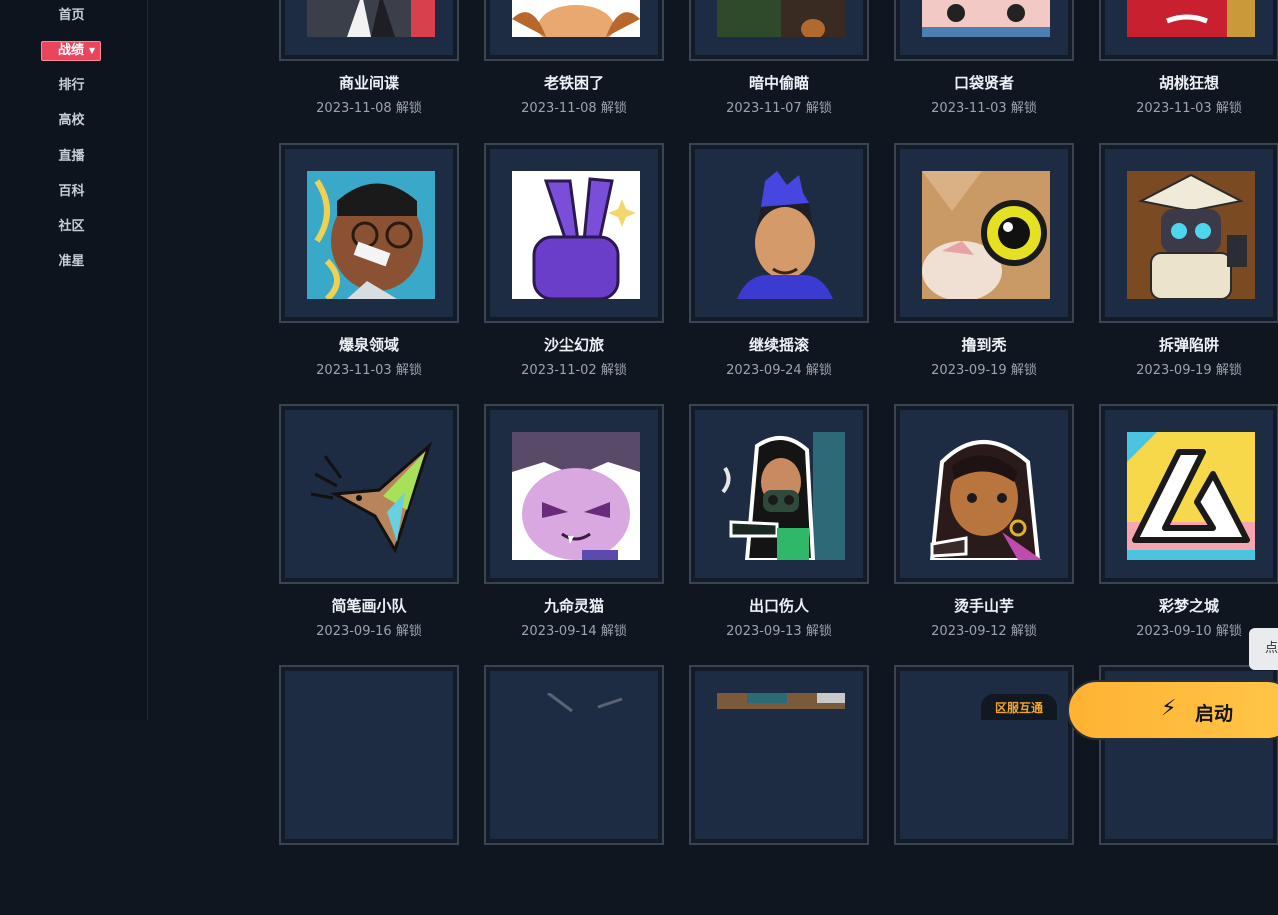 This screenshot has width=1278, height=915. I want to click on spray-card: 简笔画小队 2023-09-16 解锁, so click(369, 529).